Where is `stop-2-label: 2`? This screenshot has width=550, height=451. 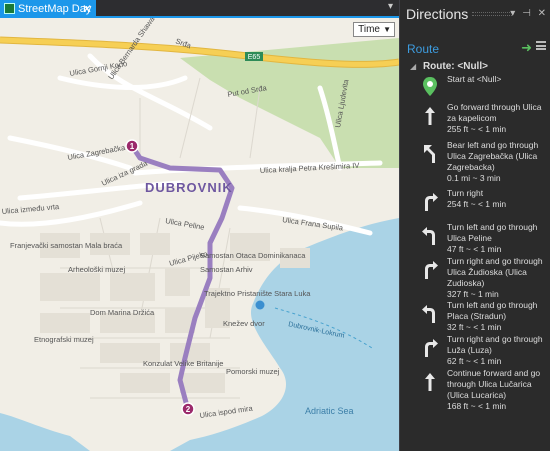
stop-2-label: 2 is located at coordinates (188, 409).